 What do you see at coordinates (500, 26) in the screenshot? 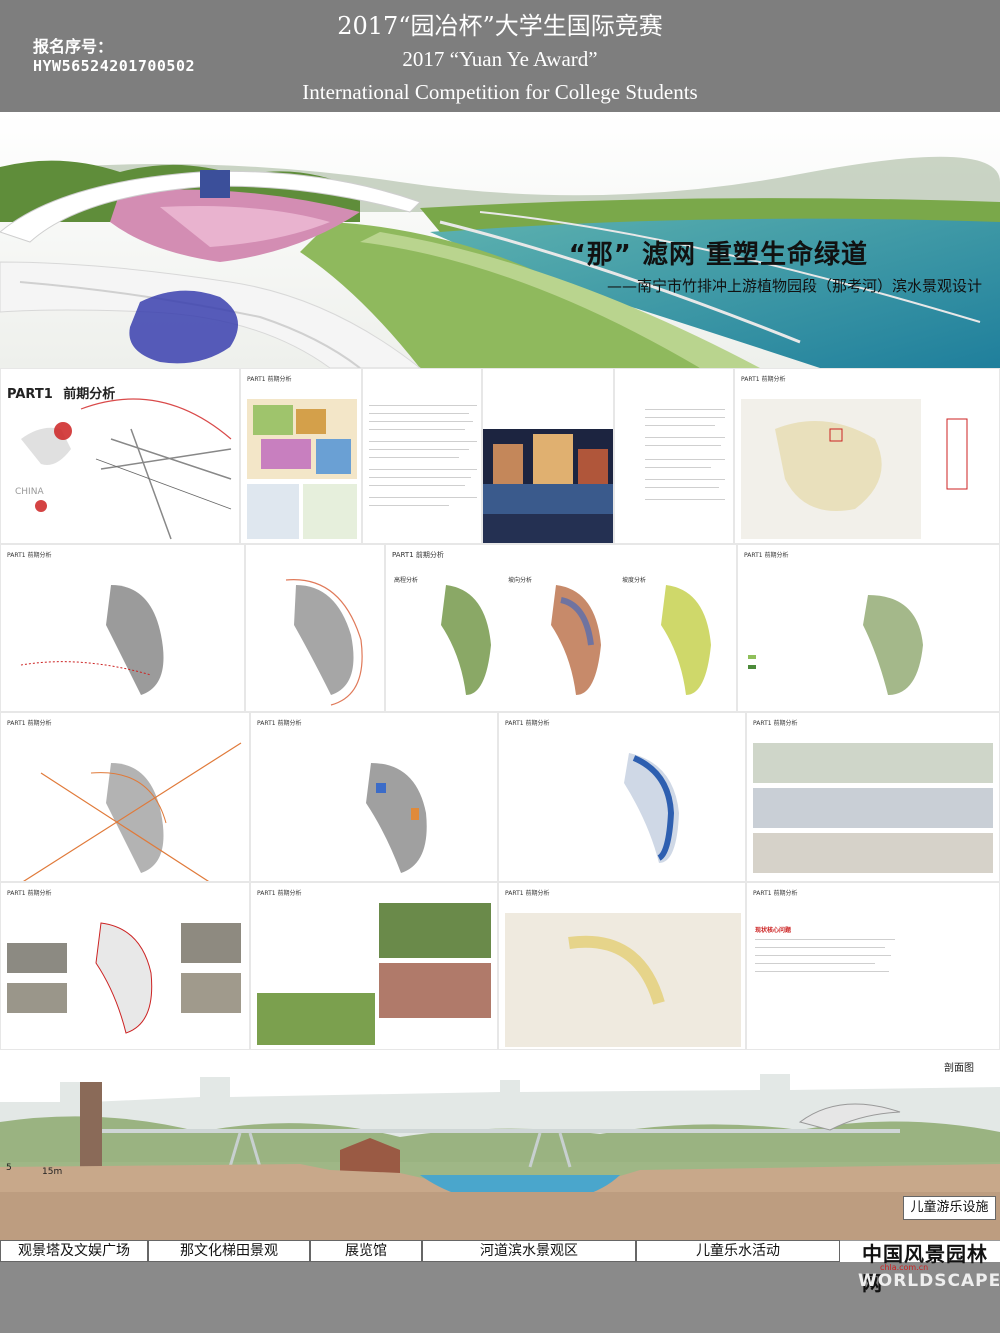
I see `competition-title-zh: 2017“园冶杯”大学生国际竞赛` at bounding box center [500, 26].